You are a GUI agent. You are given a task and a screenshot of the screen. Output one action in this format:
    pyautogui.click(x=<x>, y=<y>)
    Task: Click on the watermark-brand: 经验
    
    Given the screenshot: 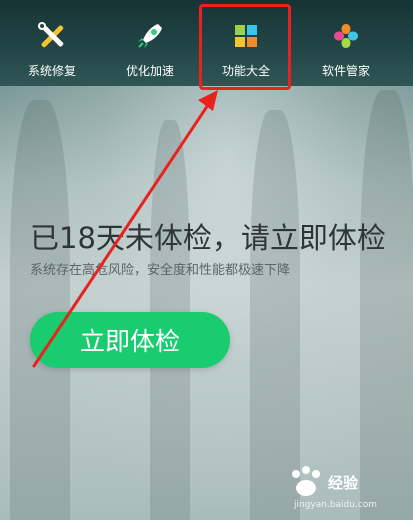 What is the action you would take?
    pyautogui.click(x=343, y=483)
    